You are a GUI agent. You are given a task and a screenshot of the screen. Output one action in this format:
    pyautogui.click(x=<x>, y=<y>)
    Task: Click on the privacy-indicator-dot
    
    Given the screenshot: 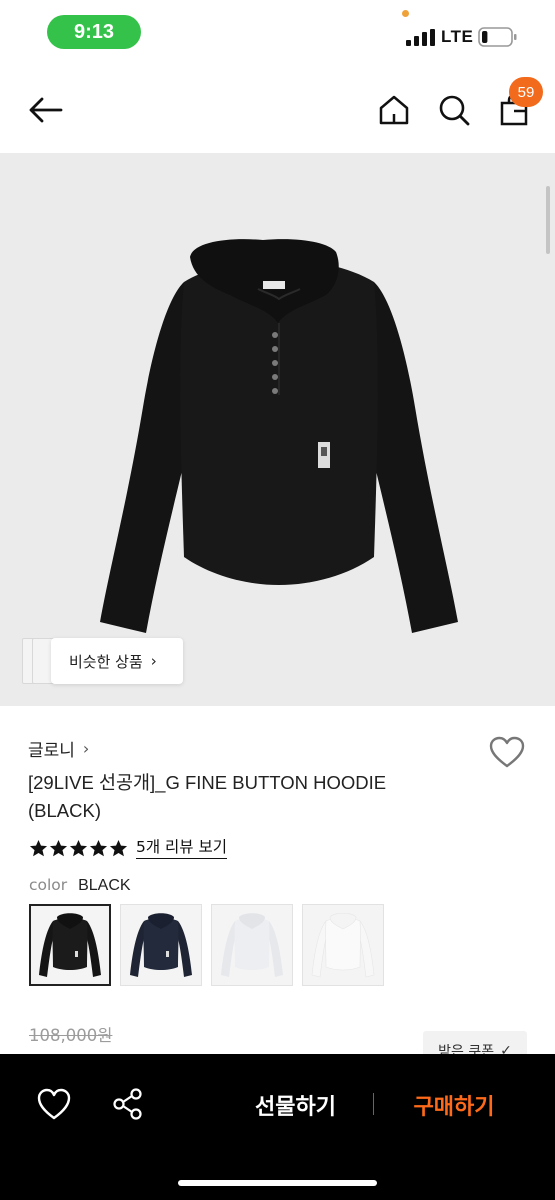 What is the action you would take?
    pyautogui.click(x=405, y=13)
    